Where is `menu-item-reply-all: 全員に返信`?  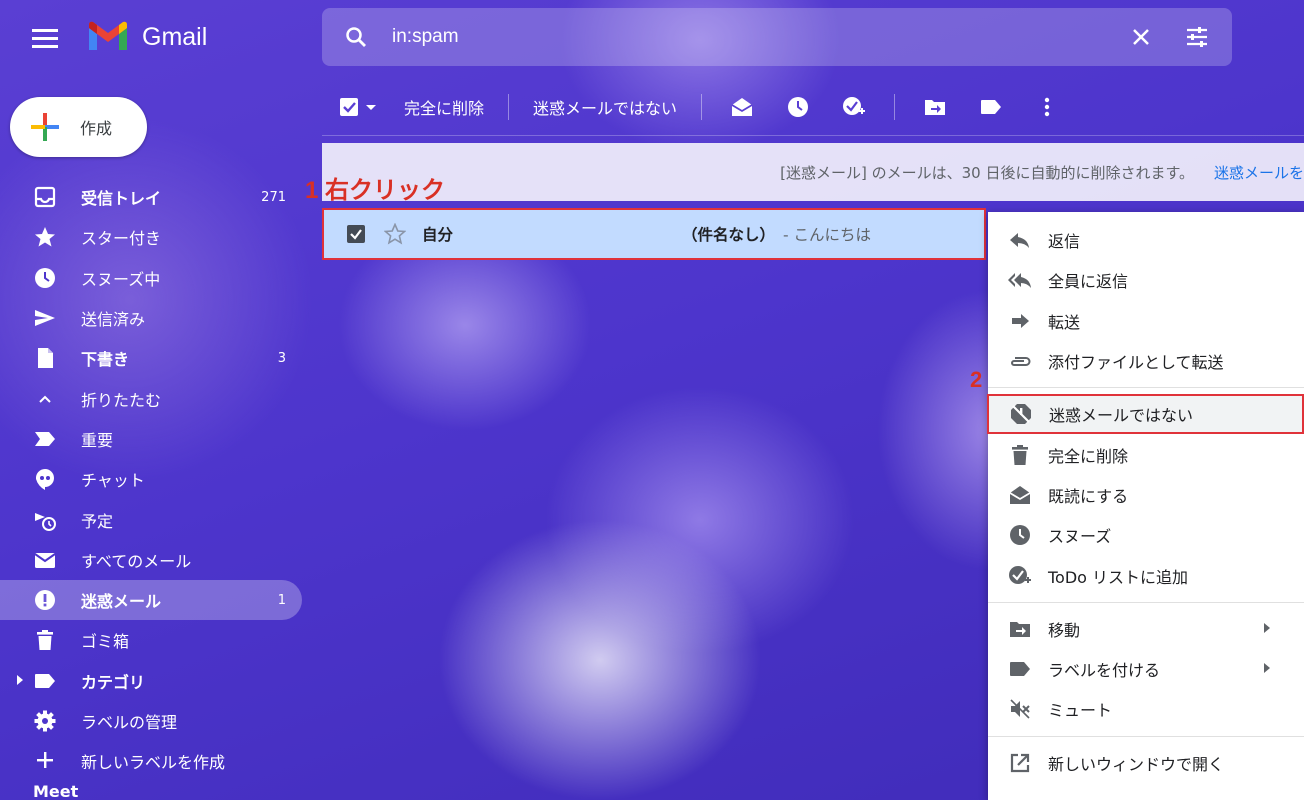
menu-item-reply-all: 全員に返信 is located at coordinates (1146, 280).